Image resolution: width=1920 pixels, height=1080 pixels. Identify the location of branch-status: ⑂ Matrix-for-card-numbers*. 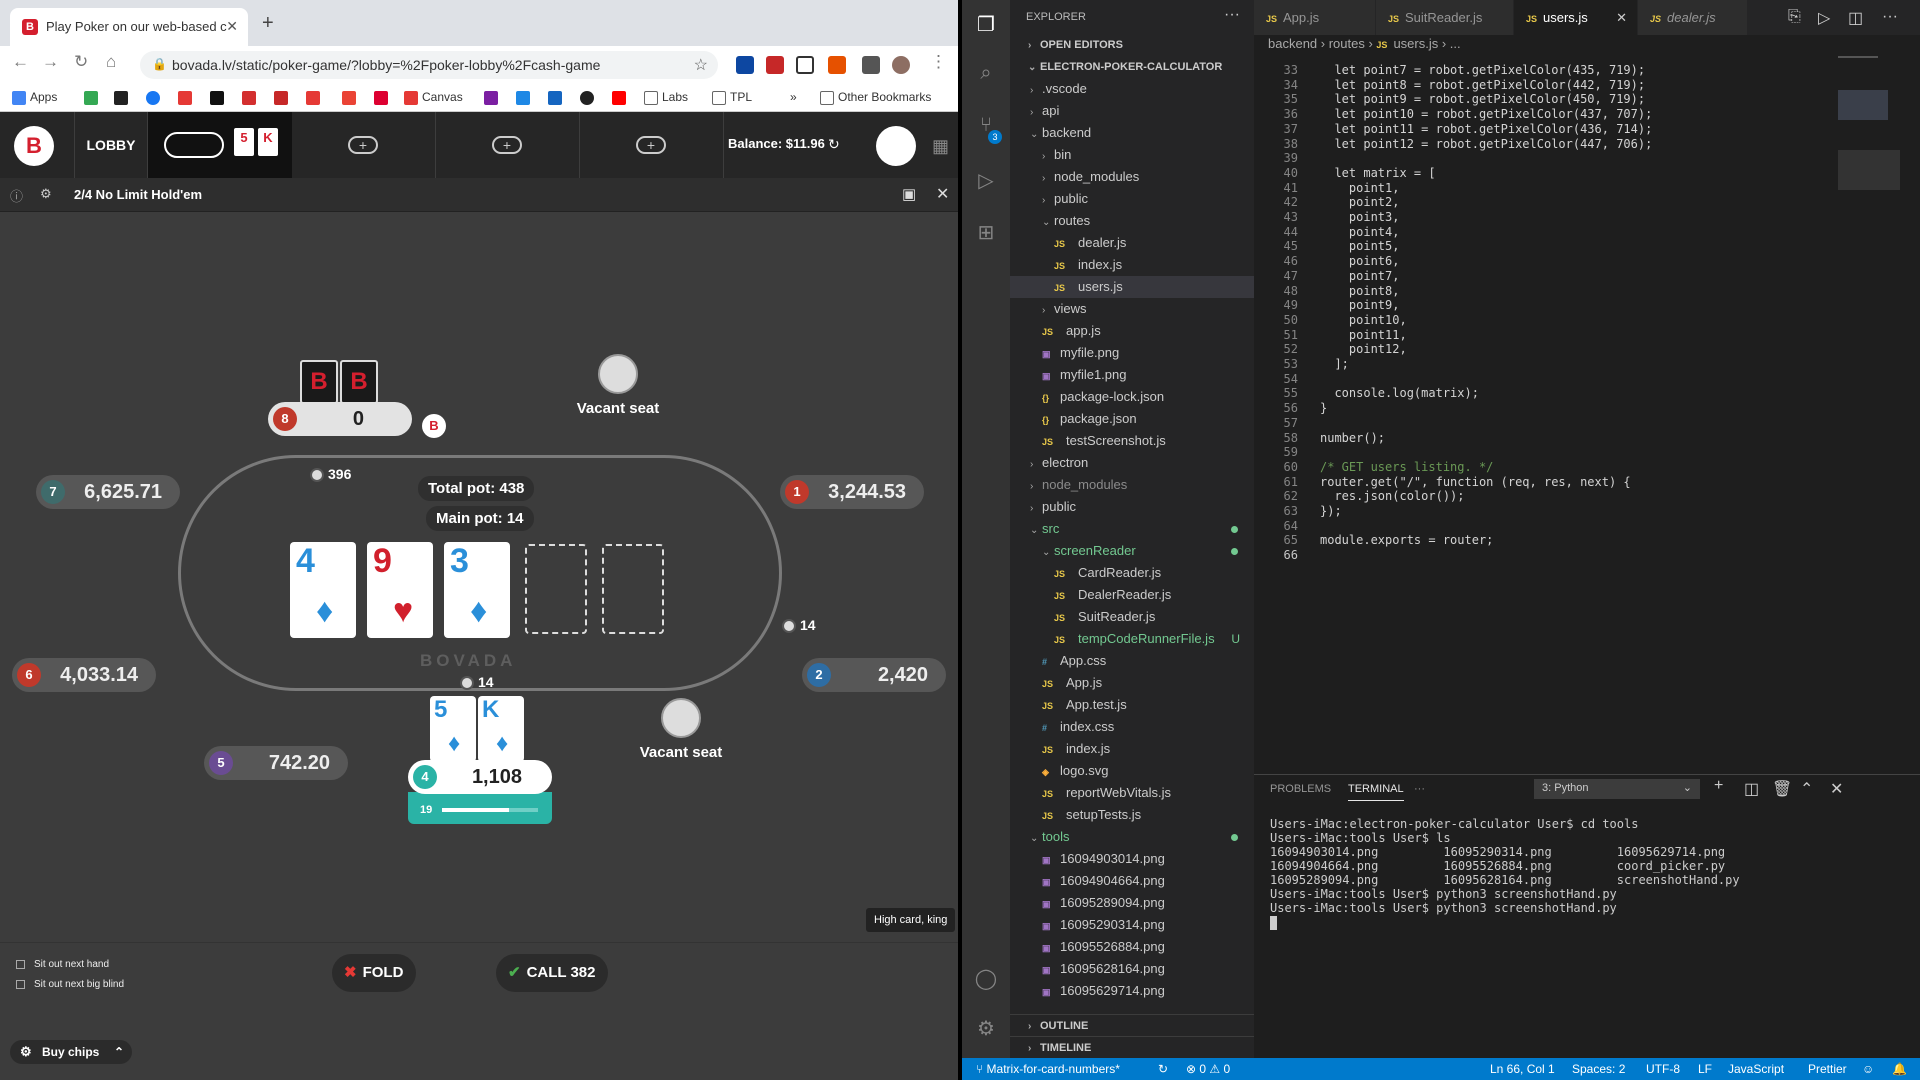
(1048, 1069).